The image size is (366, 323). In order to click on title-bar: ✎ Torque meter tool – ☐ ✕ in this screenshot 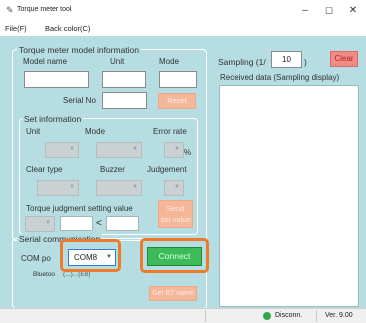, I will do `click(183, 11)`.